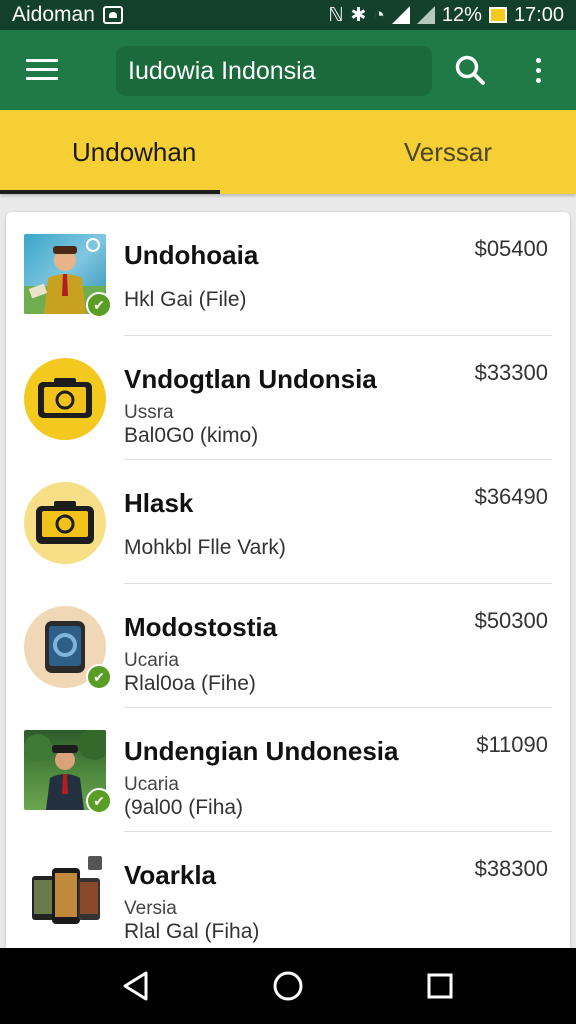 Image resolution: width=576 pixels, height=1024 pixels. What do you see at coordinates (497, 15) in the screenshot?
I see `battery-icon` at bounding box center [497, 15].